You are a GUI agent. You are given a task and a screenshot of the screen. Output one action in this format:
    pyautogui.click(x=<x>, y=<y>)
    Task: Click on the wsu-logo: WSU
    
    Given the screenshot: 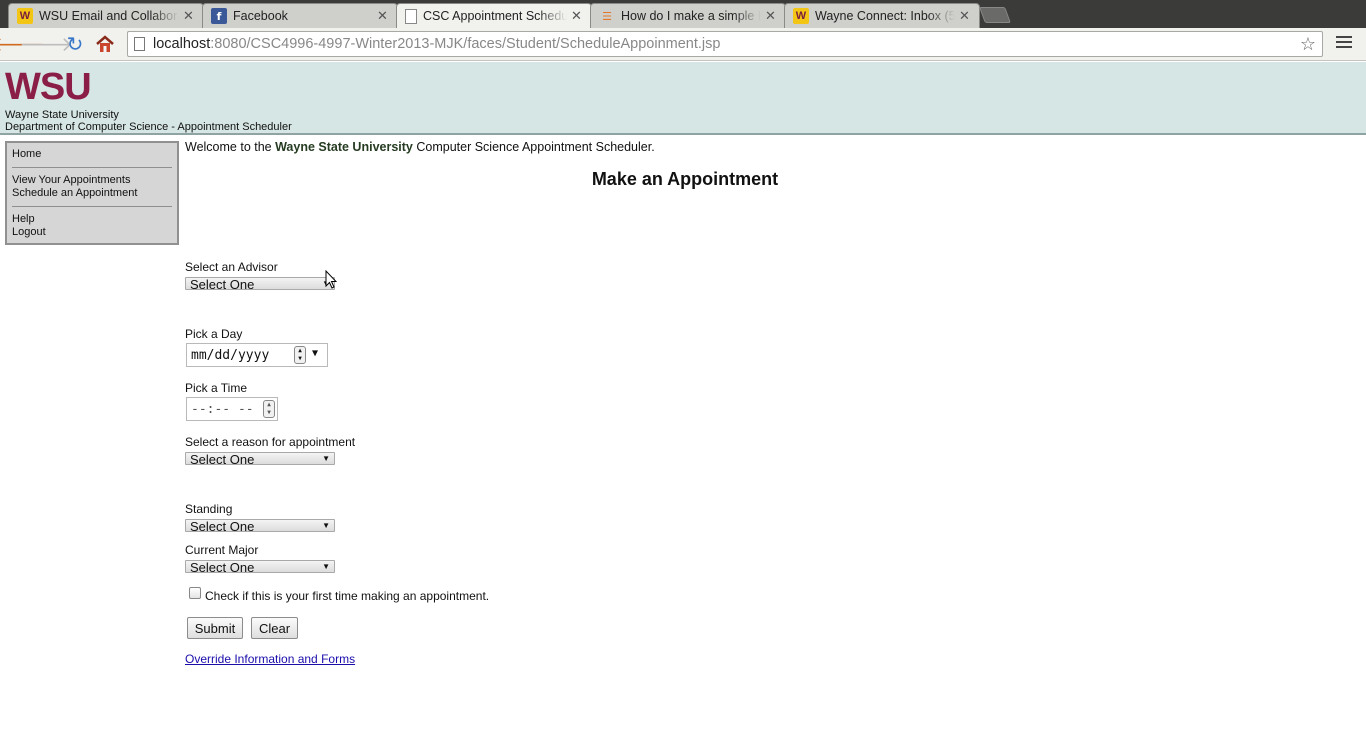 What is the action you would take?
    pyautogui.click(x=48, y=87)
    